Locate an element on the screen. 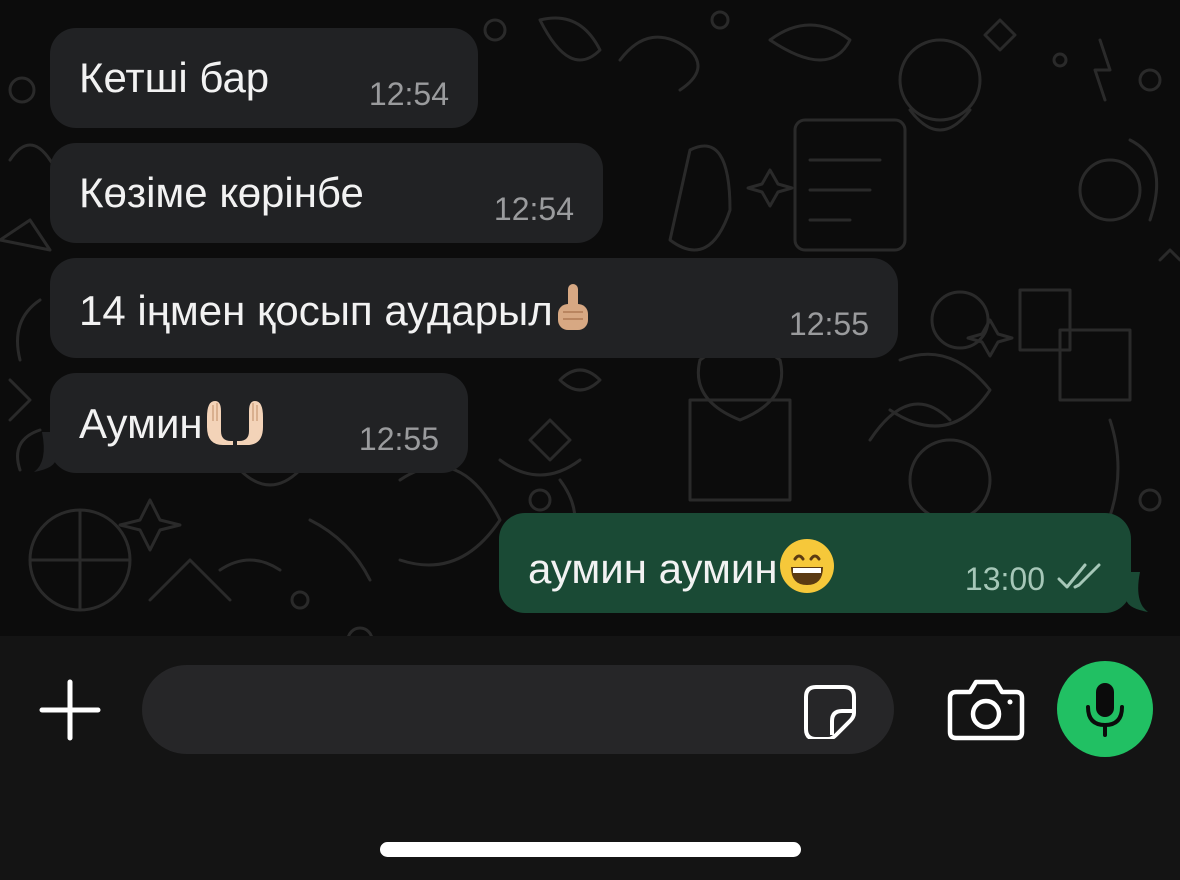 The height and width of the screenshot is (880, 1180). camera-icon is located at coordinates (986, 710).